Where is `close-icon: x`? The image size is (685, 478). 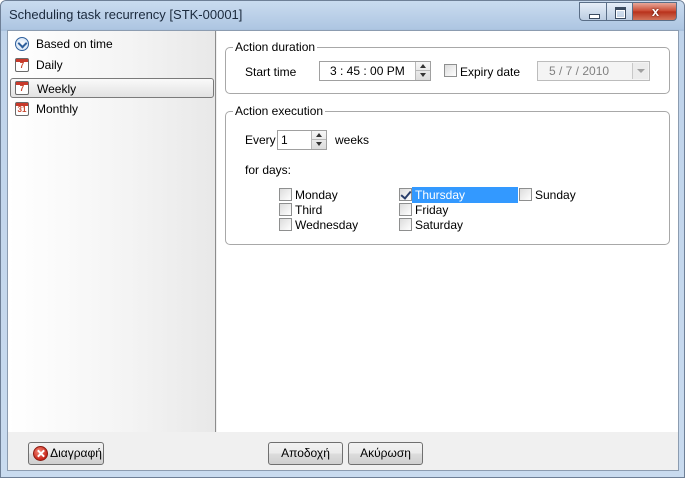
close-icon: x is located at coordinates (655, 11).